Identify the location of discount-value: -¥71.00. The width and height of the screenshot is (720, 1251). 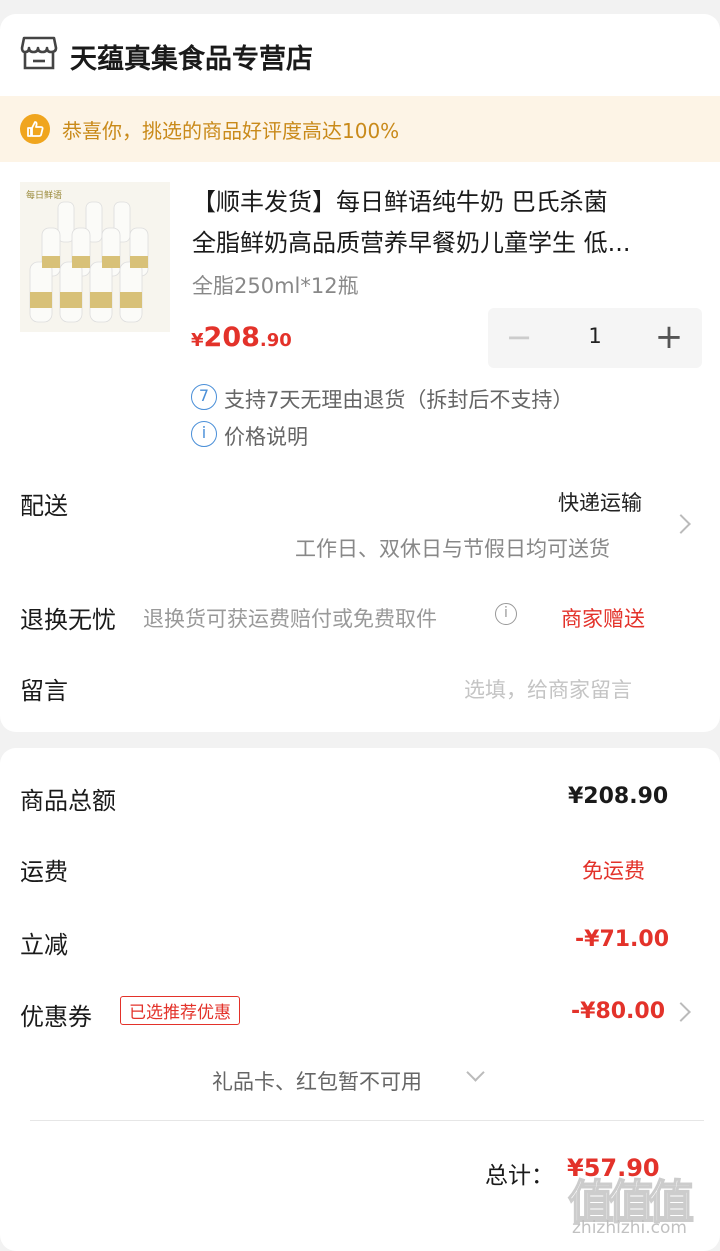
(622, 939).